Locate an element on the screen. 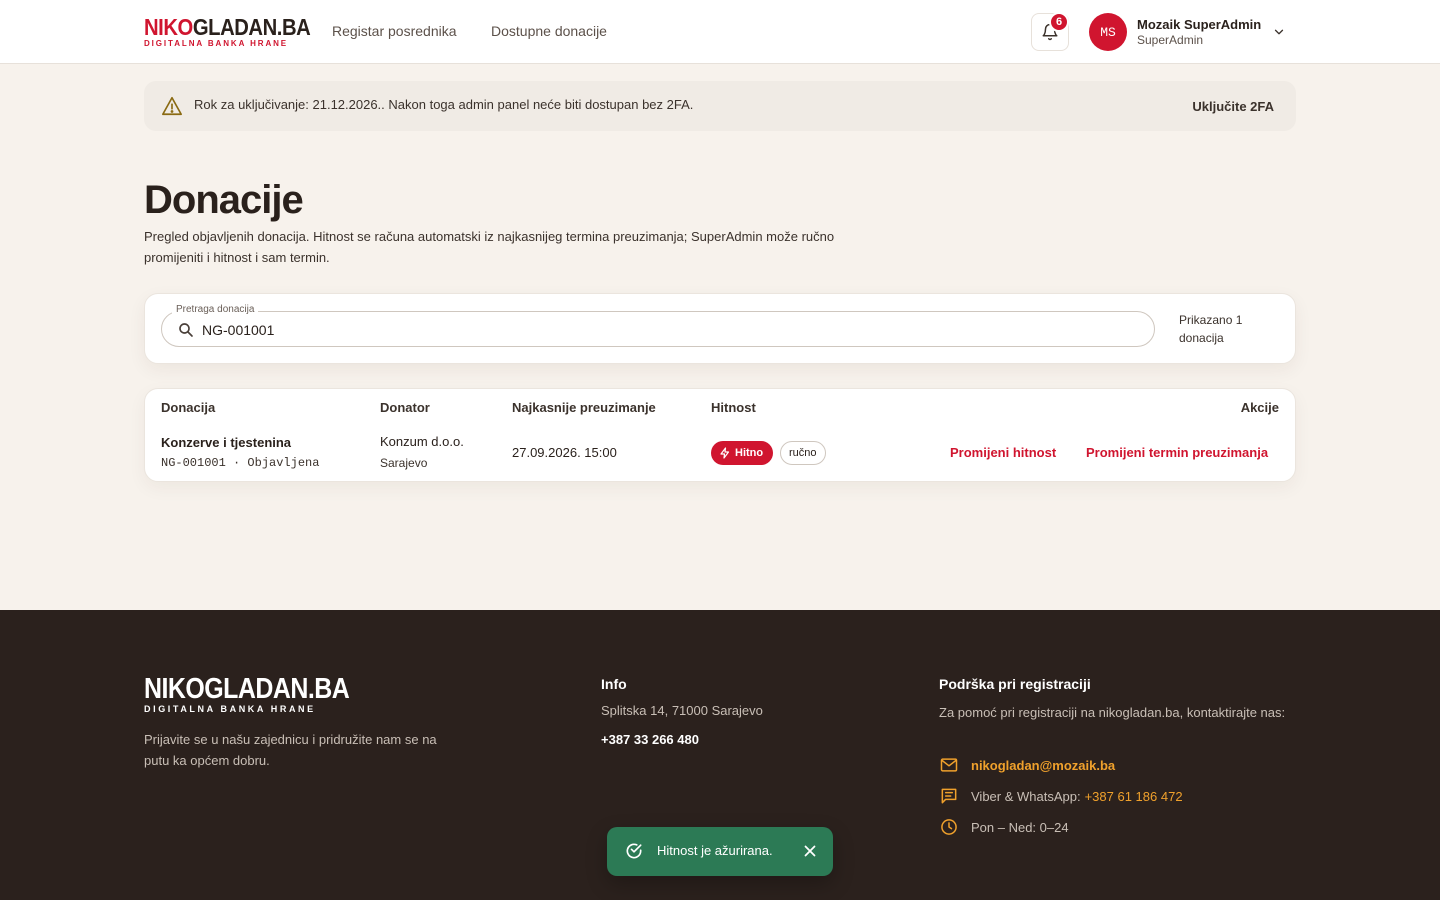 This screenshot has width=1440, height=900. warning-icon is located at coordinates (172, 106).